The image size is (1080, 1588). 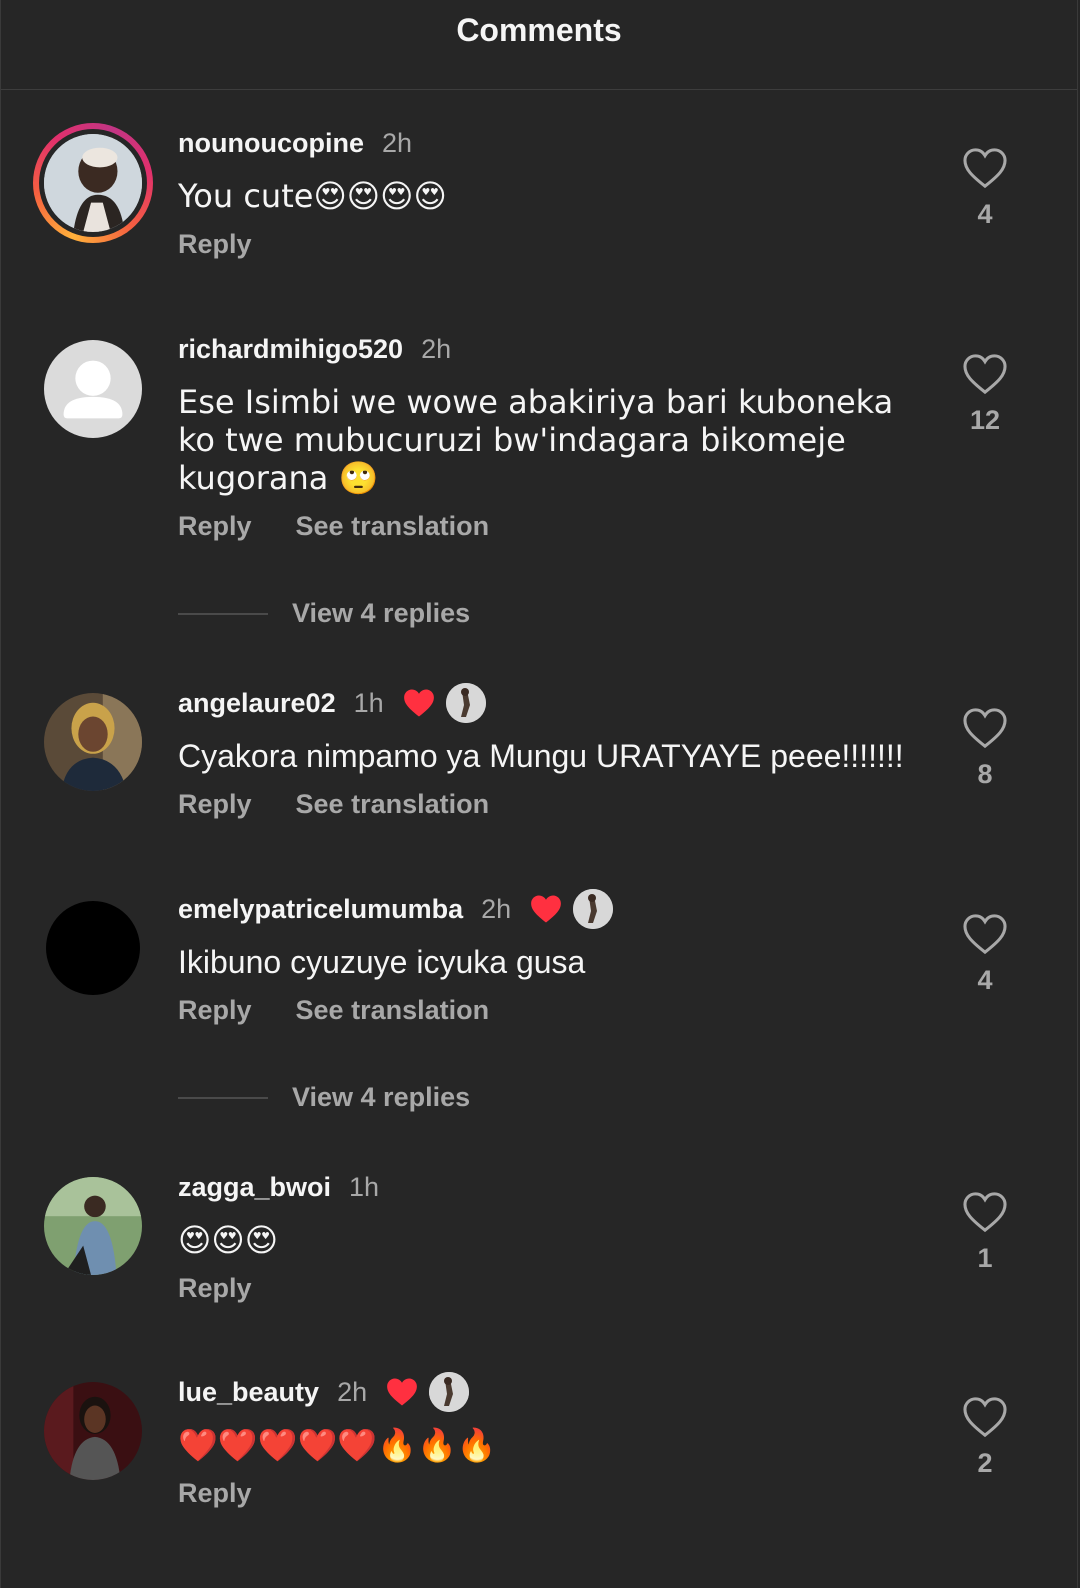 I want to click on comments-header: Comments, so click(x=539, y=45).